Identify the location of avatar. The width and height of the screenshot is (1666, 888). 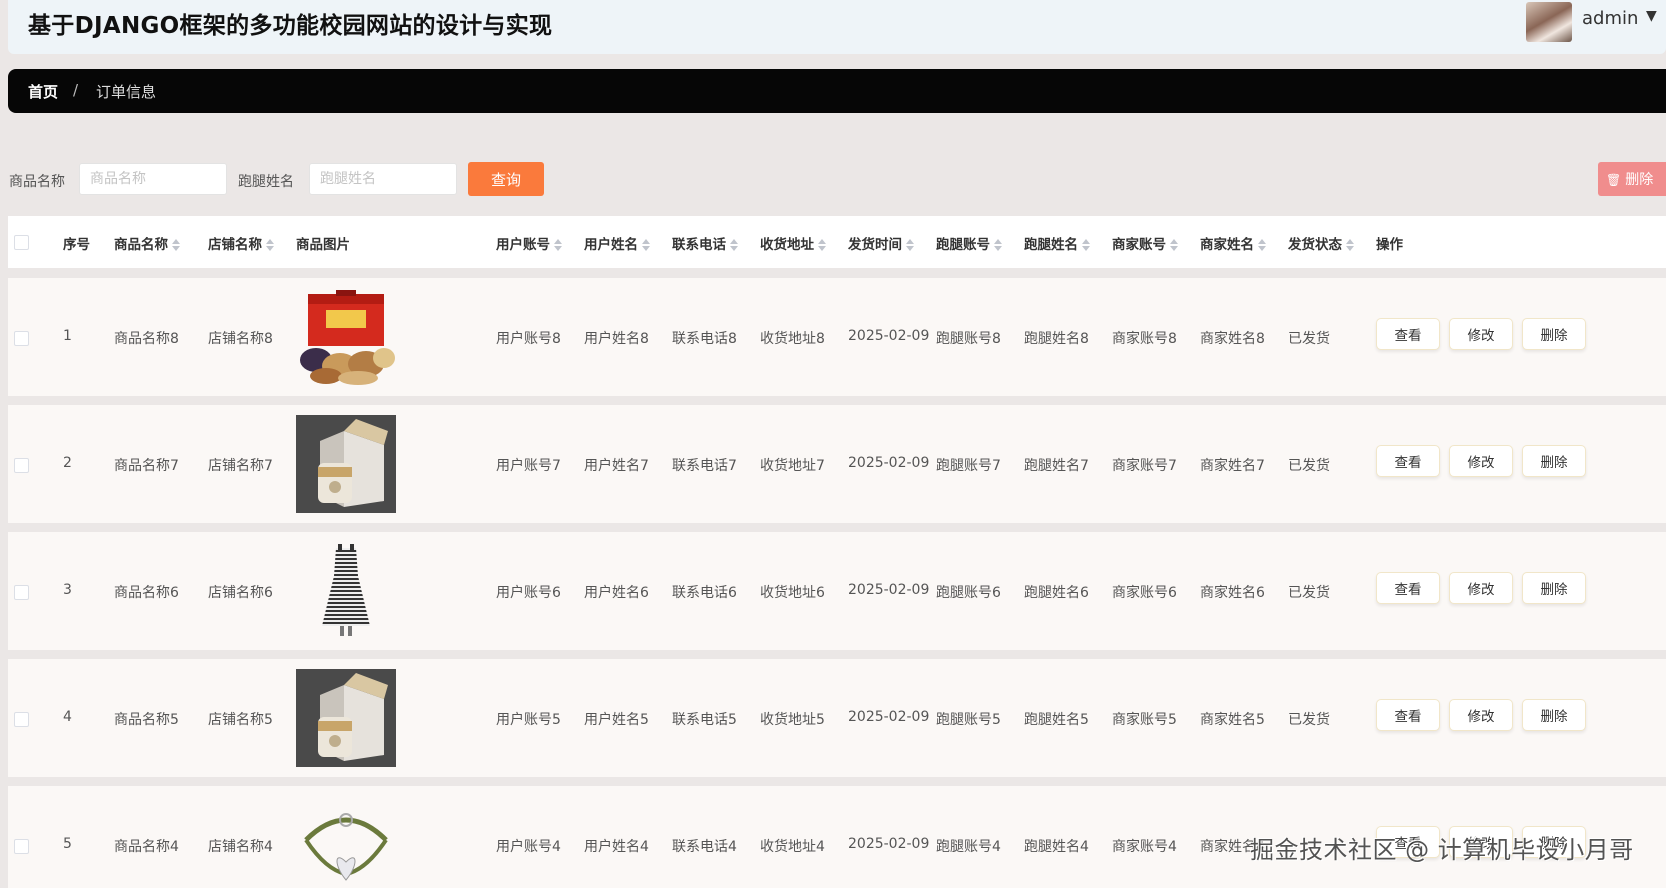
(1549, 22).